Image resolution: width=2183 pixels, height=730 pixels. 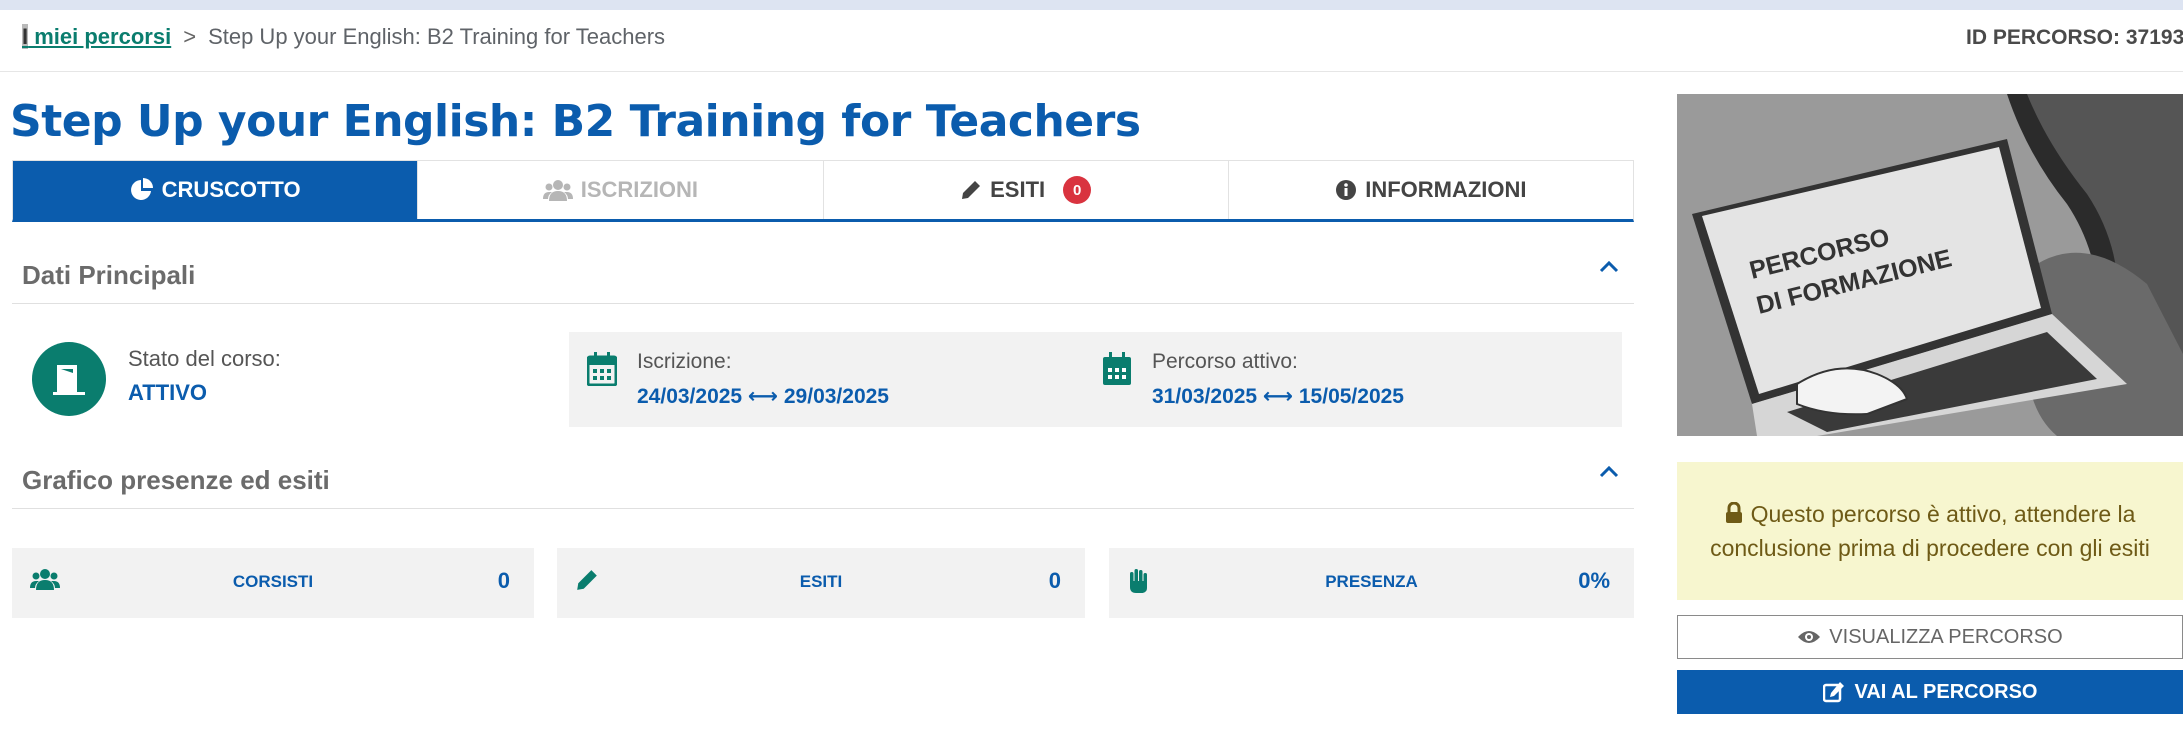 What do you see at coordinates (971, 190) in the screenshot?
I see `pencil-icon` at bounding box center [971, 190].